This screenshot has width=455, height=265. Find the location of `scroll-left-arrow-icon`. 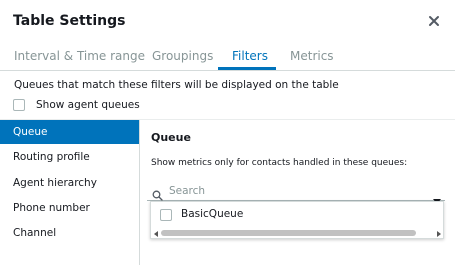

scroll-left-arrow-icon is located at coordinates (156, 234).